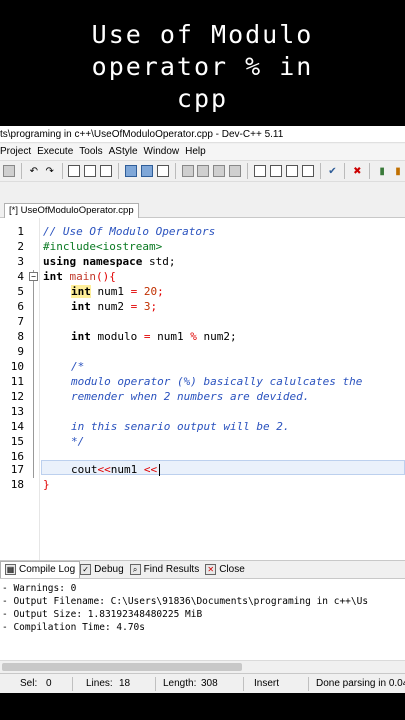 This screenshot has width=405, height=720. Describe the element at coordinates (109, 261) in the screenshot. I see `code-line-3: using namespace std;` at that location.